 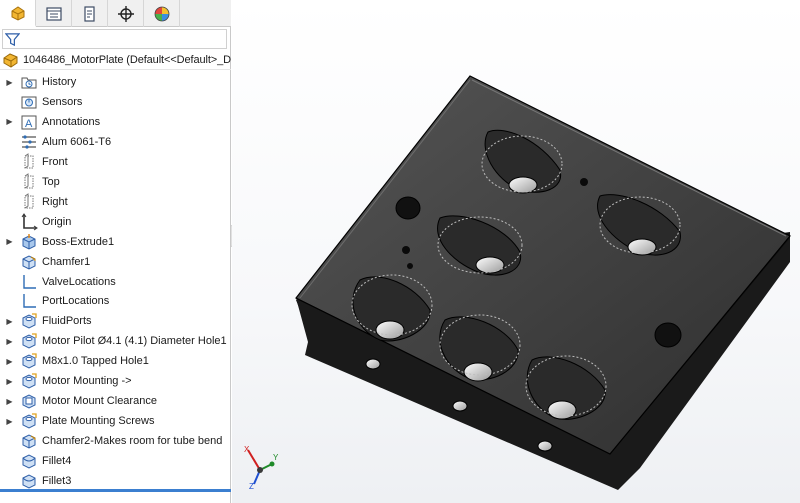 I want to click on filter-bar, so click(x=114, y=39).